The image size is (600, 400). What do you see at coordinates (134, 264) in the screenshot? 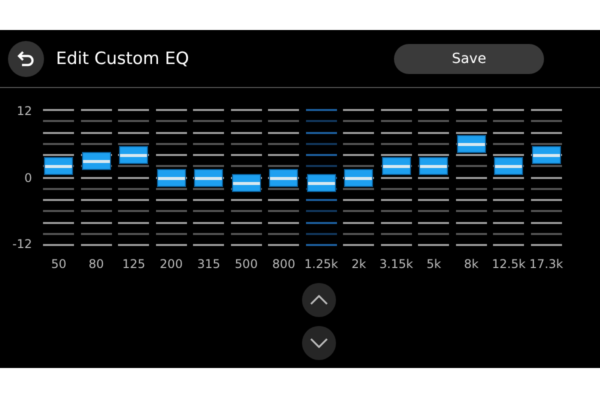
I see `band-label: 125` at bounding box center [134, 264].